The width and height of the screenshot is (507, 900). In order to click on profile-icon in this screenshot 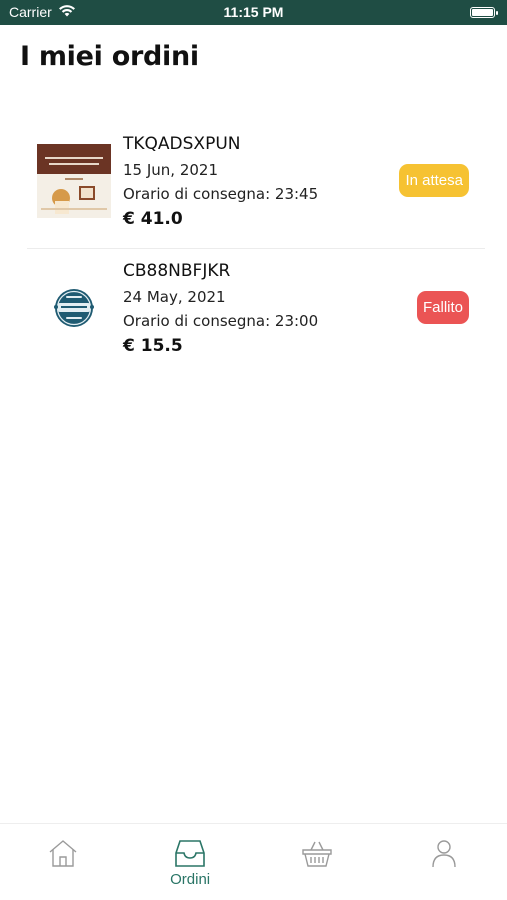, I will do `click(443, 854)`.